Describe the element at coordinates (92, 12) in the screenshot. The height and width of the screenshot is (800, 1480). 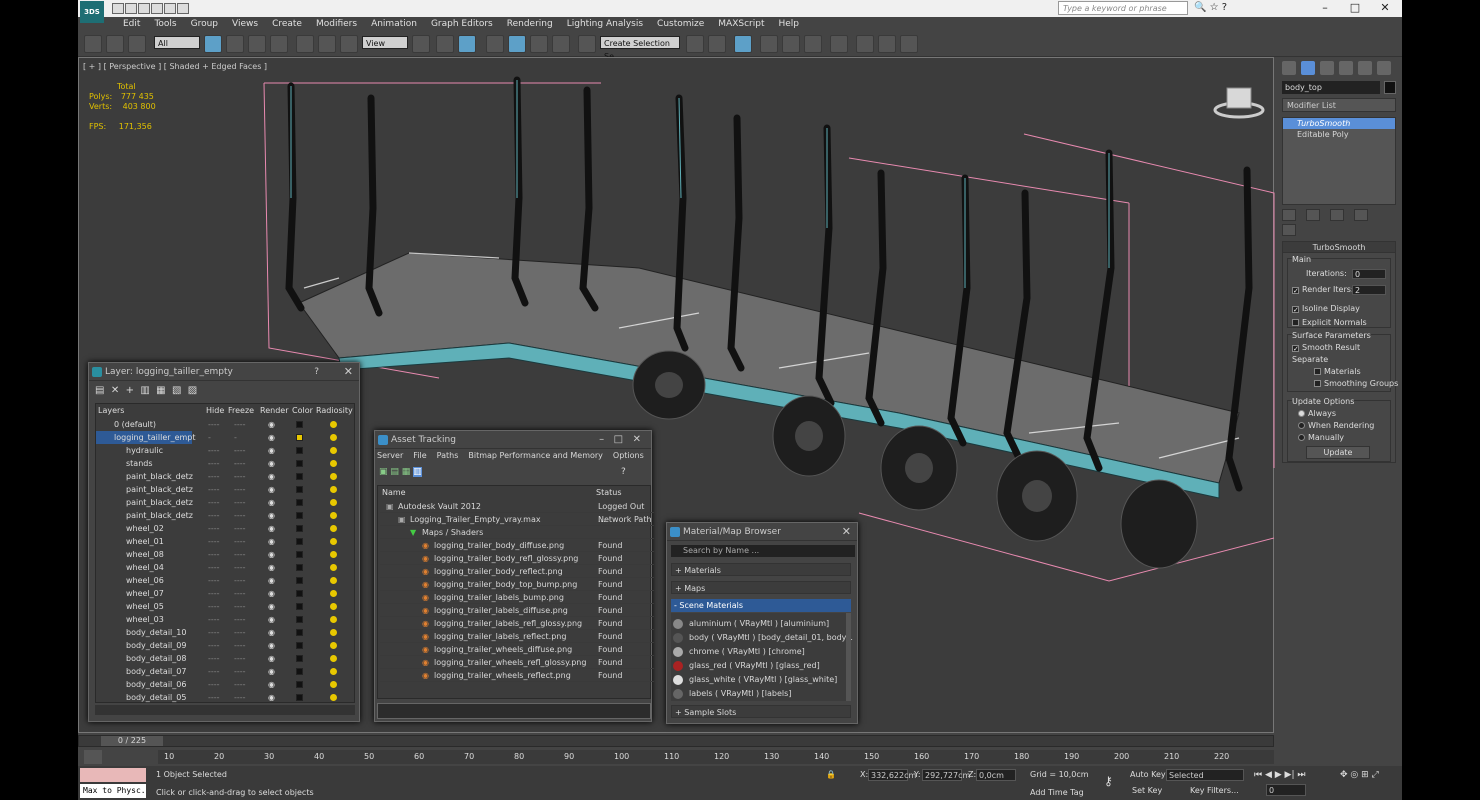
I see `app-logo: 3DS` at that location.